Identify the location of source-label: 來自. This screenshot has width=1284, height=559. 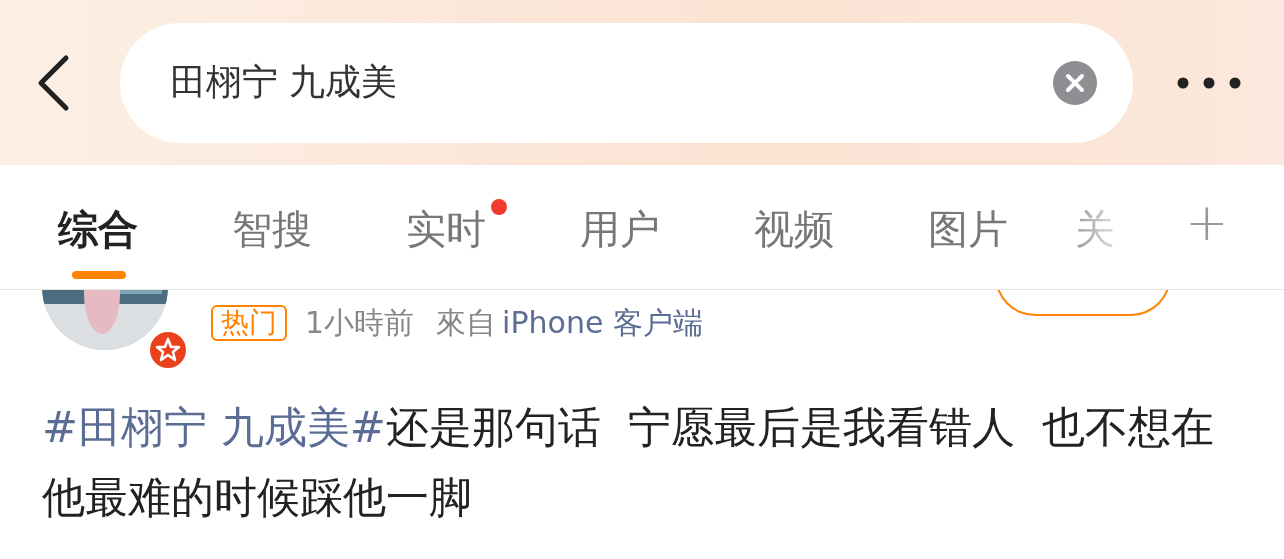
(466, 322).